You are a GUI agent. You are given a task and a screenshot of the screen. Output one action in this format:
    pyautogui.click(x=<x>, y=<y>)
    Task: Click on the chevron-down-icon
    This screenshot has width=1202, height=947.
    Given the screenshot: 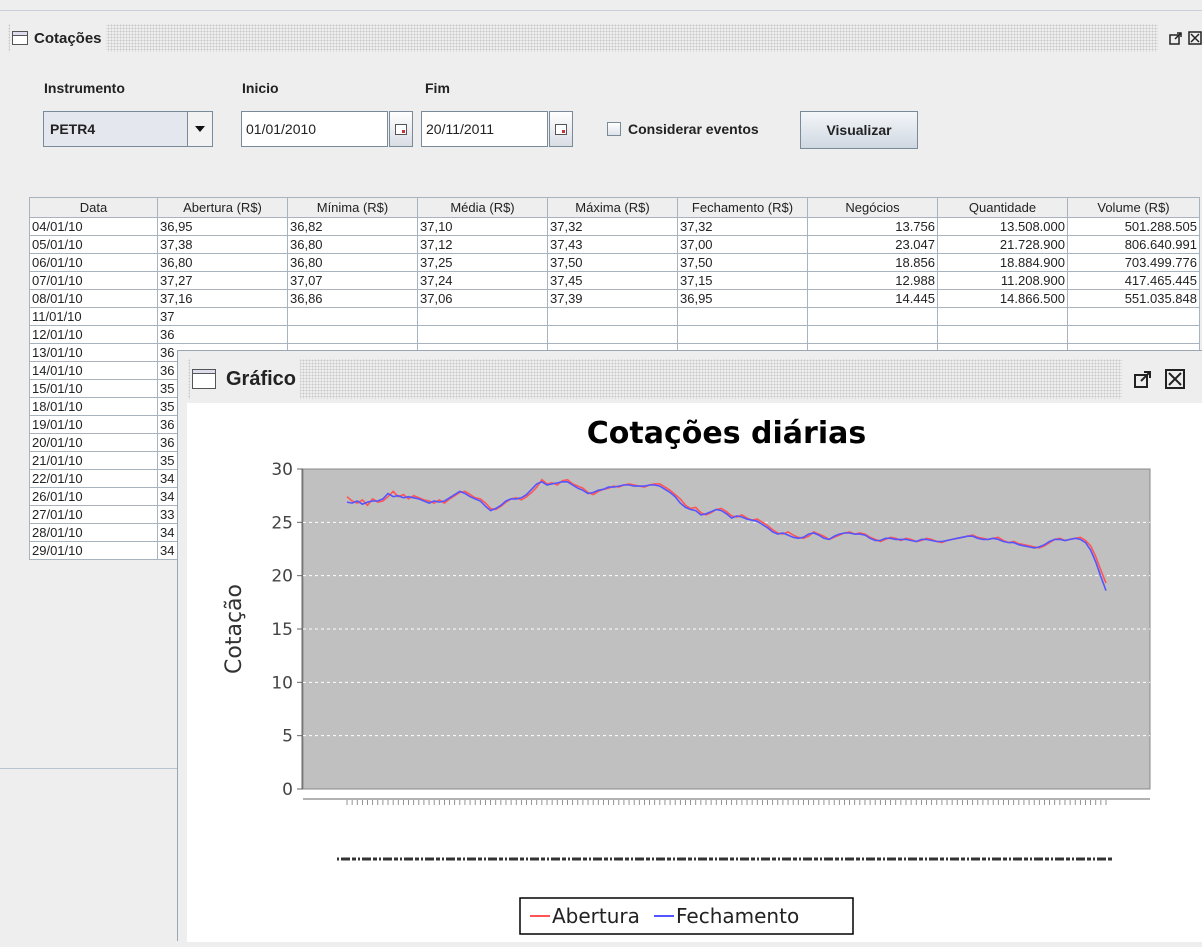 What is the action you would take?
    pyautogui.click(x=199, y=129)
    